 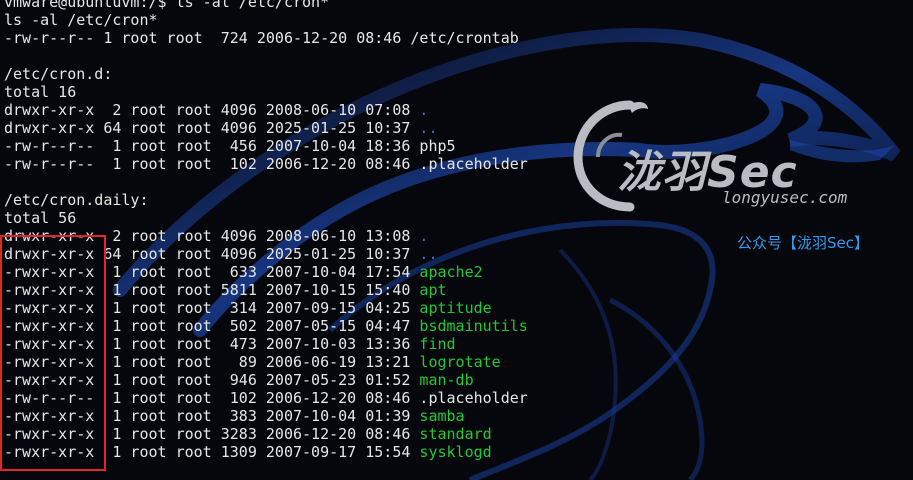 I want to click on terminal-line: vmware@ubuntuvm:/$ ls -al /etc/cron*, so click(x=266, y=5).